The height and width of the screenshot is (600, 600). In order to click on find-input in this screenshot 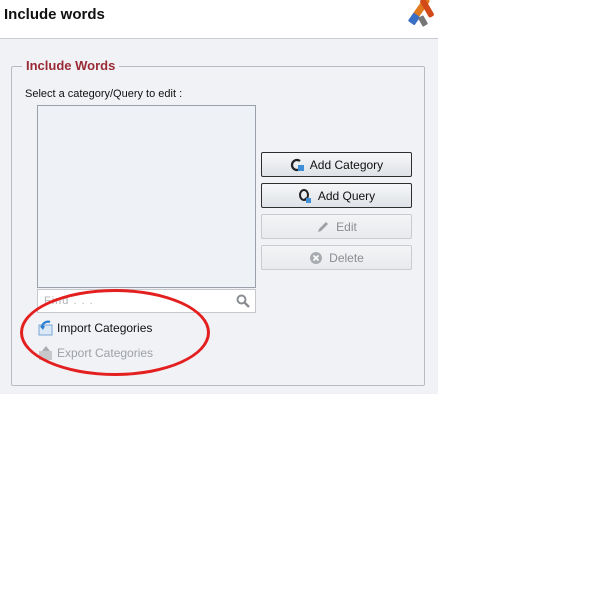, I will do `click(133, 301)`.